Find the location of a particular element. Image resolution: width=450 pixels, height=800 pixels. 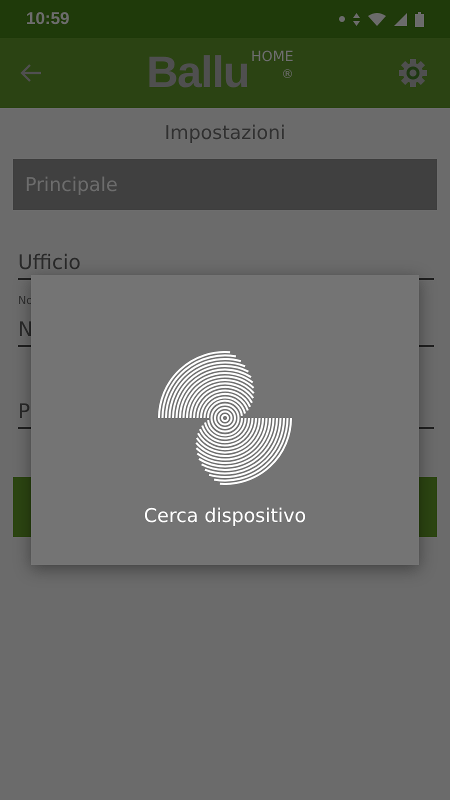

clock-time: 10:59 is located at coordinates (48, 19).